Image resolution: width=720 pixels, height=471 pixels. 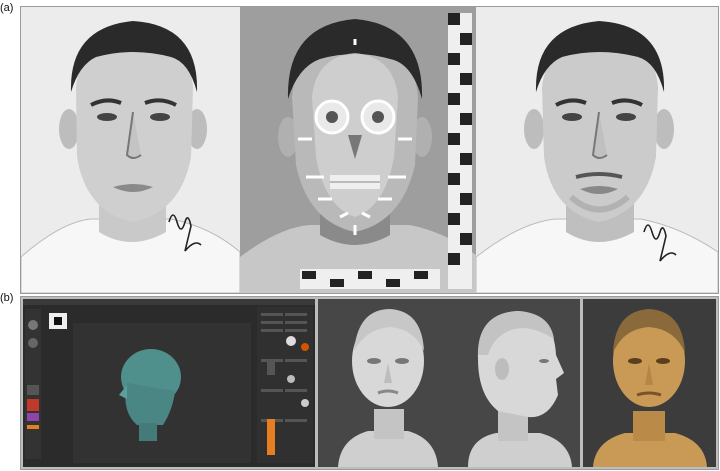 I want to click on panel-label-b: (b), so click(x=7, y=298).